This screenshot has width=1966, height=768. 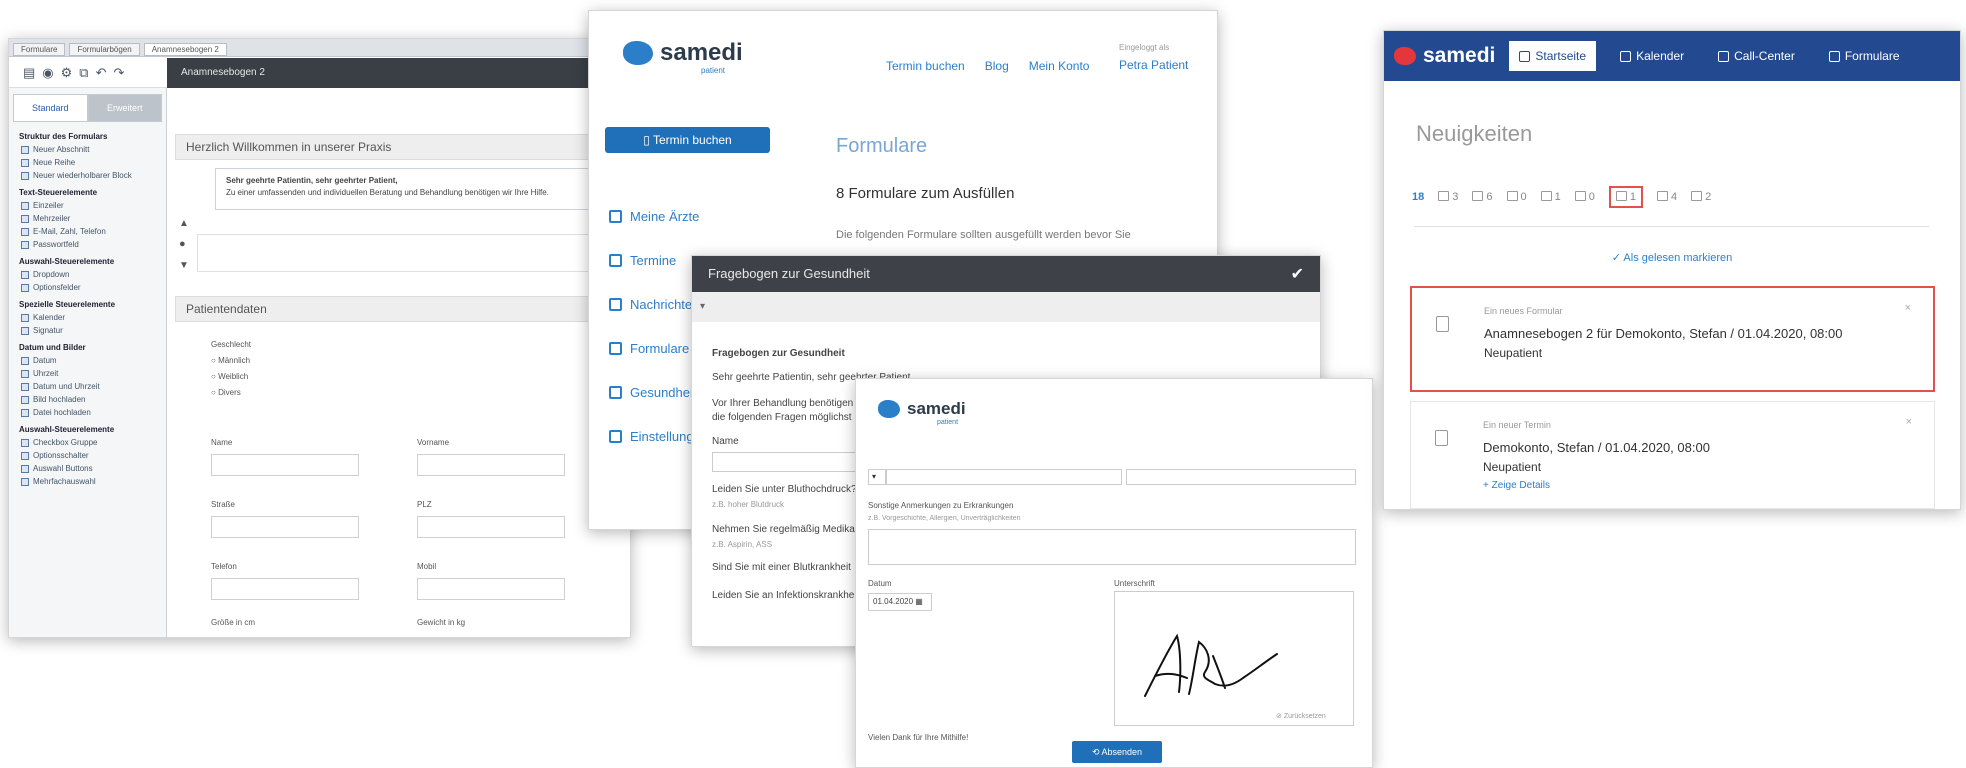 What do you see at coordinates (1153, 57) in the screenshot?
I see `user-info: Eingeloggt als Petra Patient` at bounding box center [1153, 57].